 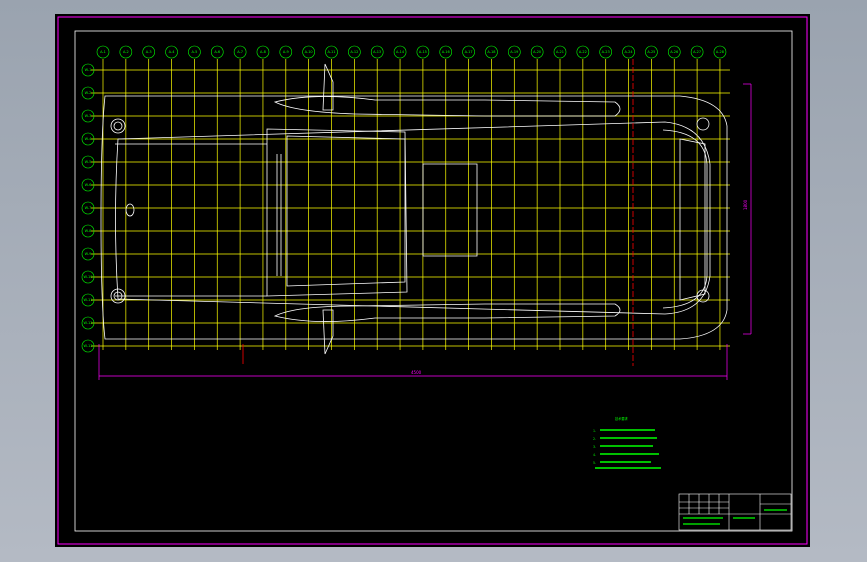 I want to click on dimension-vertical-label: 1800, so click(x=745, y=204).